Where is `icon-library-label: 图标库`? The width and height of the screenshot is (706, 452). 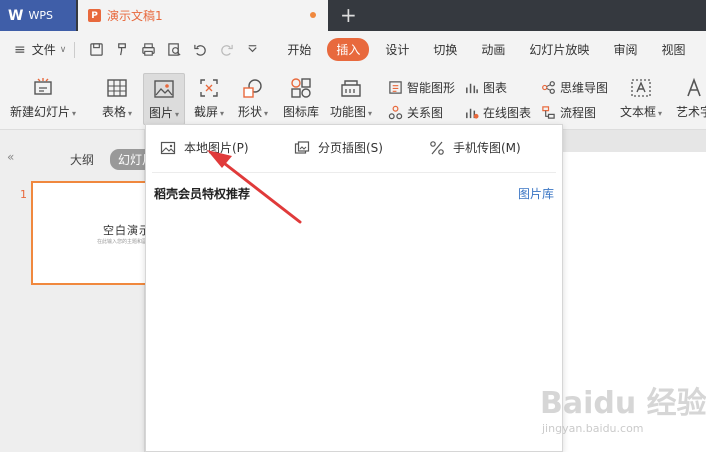
icon-library-label: 图标库 is located at coordinates (301, 112).